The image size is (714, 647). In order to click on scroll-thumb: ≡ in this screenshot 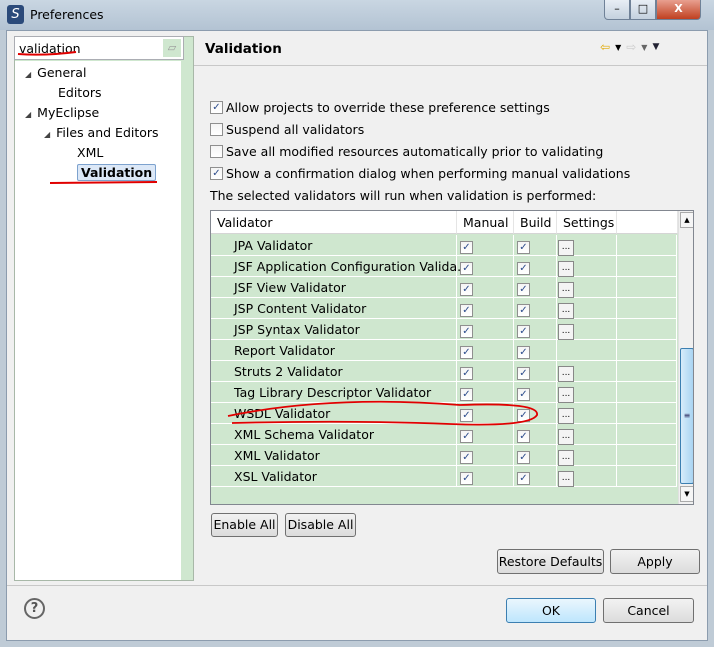, I will do `click(686, 416)`.